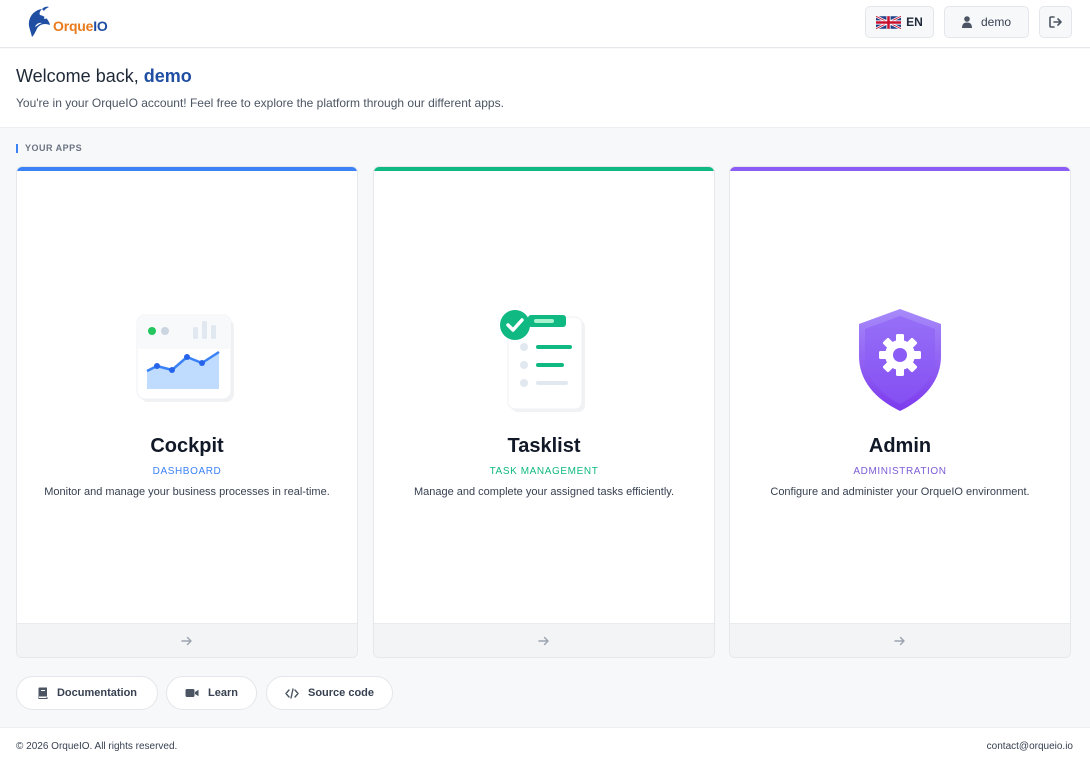  What do you see at coordinates (97, 746) in the screenshot?
I see `copyright-text: © 2026 OrqueIO. All rights reserved.` at bounding box center [97, 746].